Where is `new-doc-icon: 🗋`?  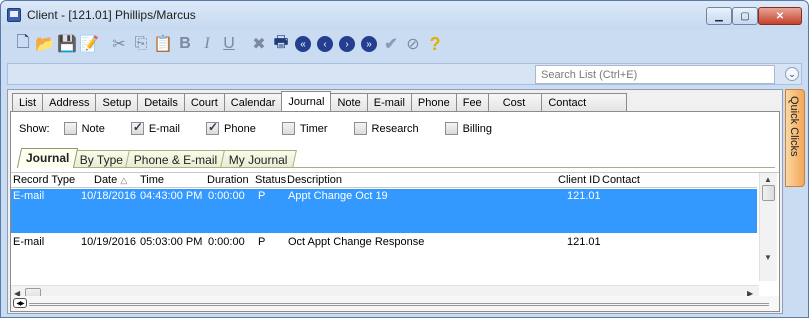
new-doc-icon: 🗋 is located at coordinates (23, 44).